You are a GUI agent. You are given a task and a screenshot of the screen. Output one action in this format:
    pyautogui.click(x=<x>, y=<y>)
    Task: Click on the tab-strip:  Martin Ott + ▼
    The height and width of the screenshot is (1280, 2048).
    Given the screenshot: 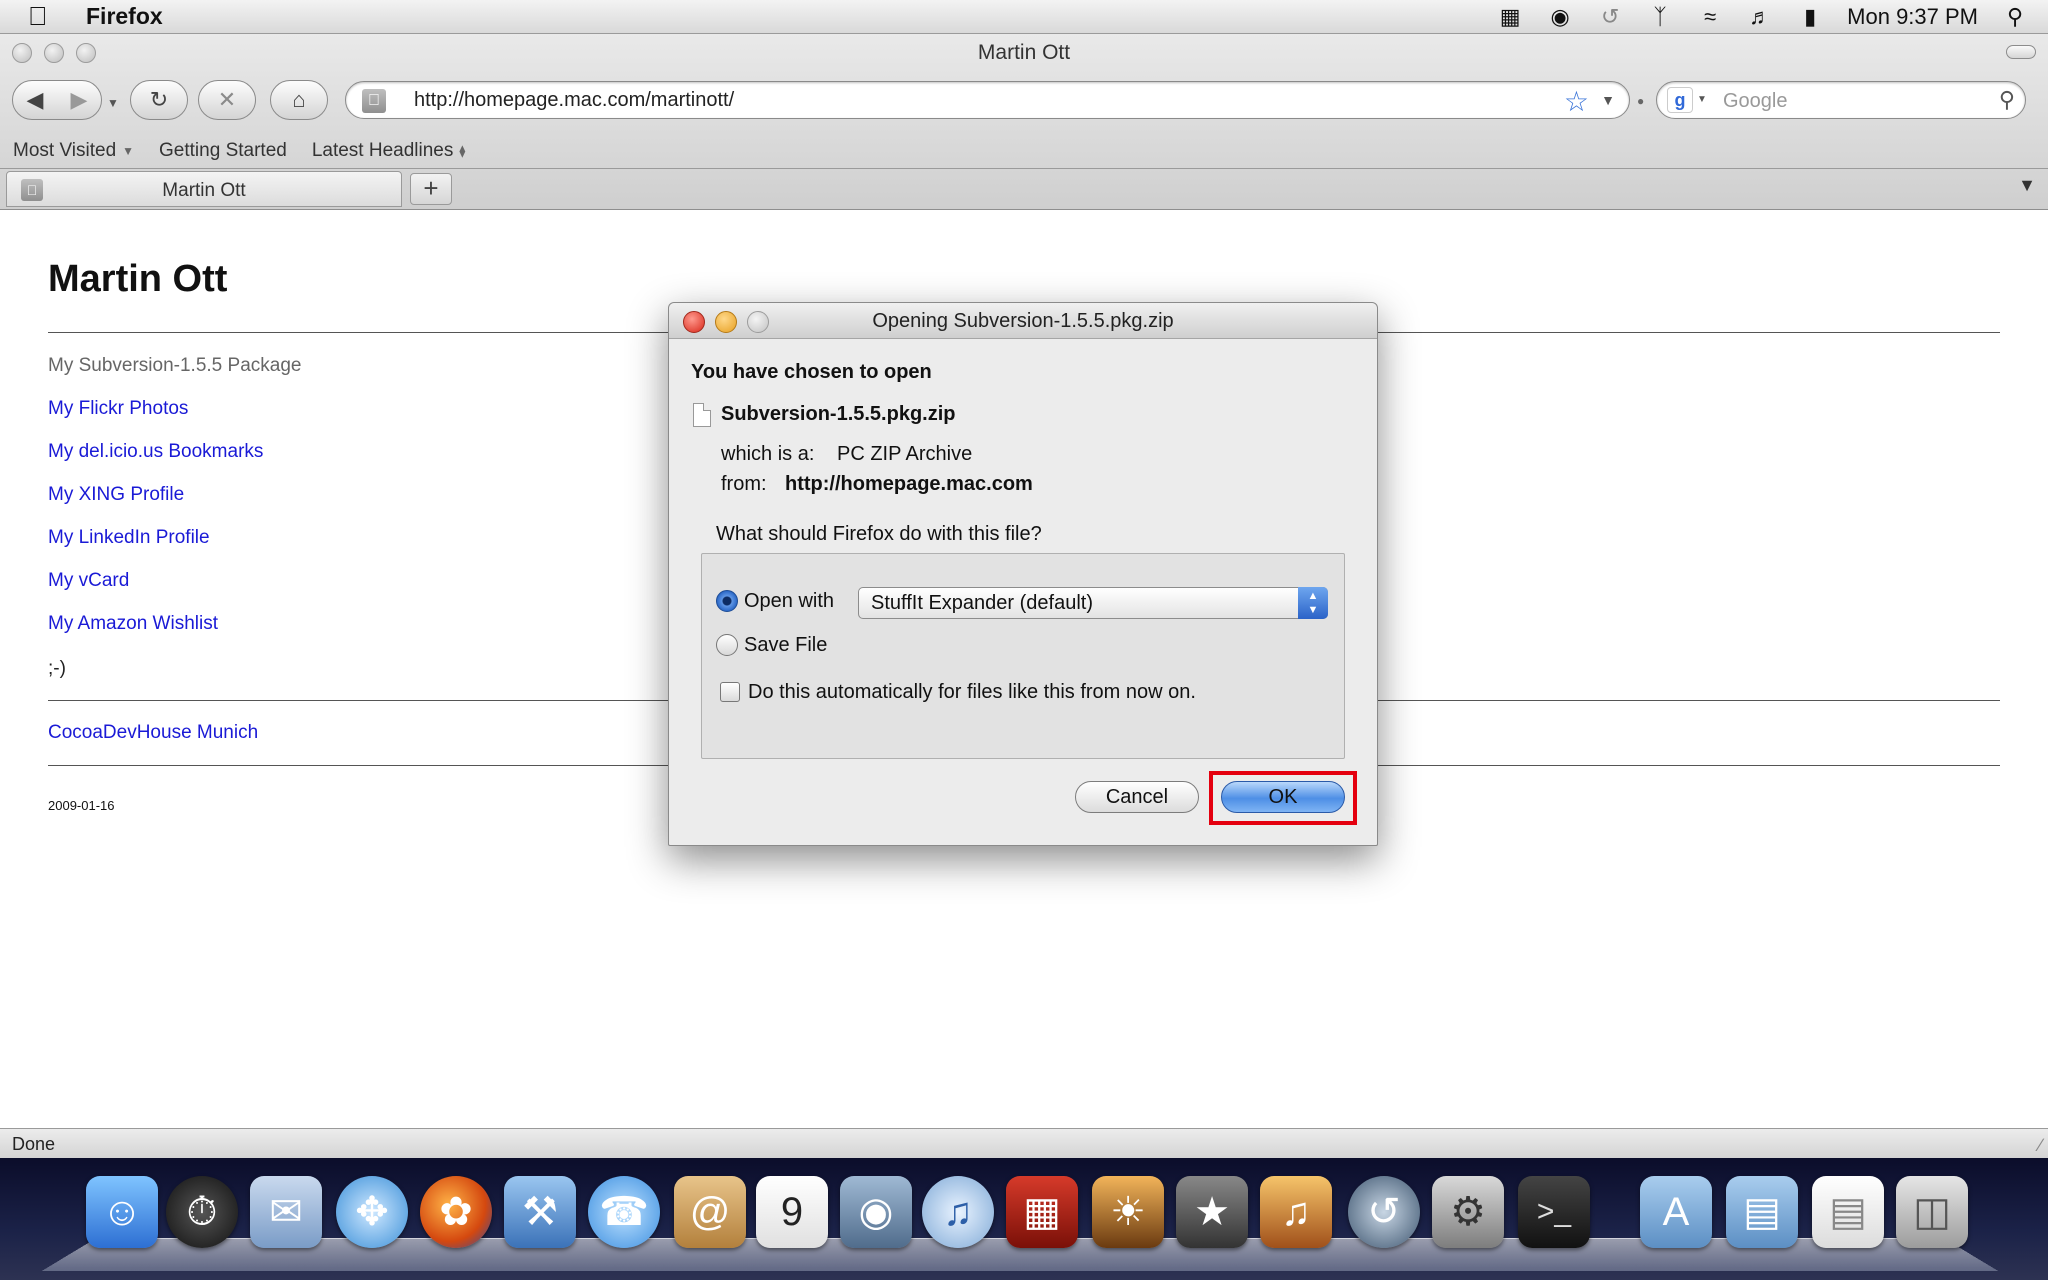 What is the action you would take?
    pyautogui.click(x=1024, y=189)
    